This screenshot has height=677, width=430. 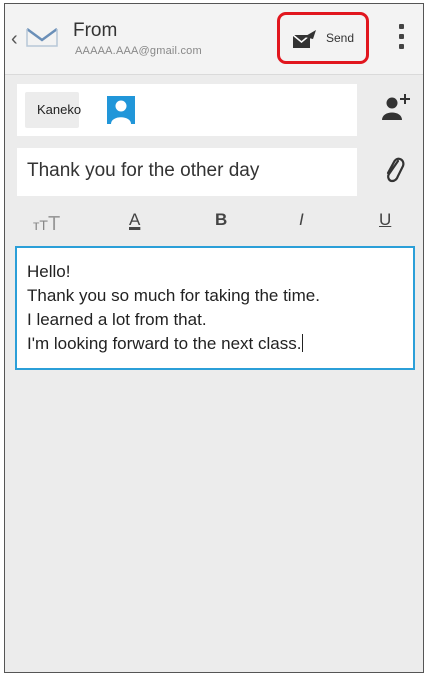 What do you see at coordinates (304, 39) in the screenshot?
I see `send-icon` at bounding box center [304, 39].